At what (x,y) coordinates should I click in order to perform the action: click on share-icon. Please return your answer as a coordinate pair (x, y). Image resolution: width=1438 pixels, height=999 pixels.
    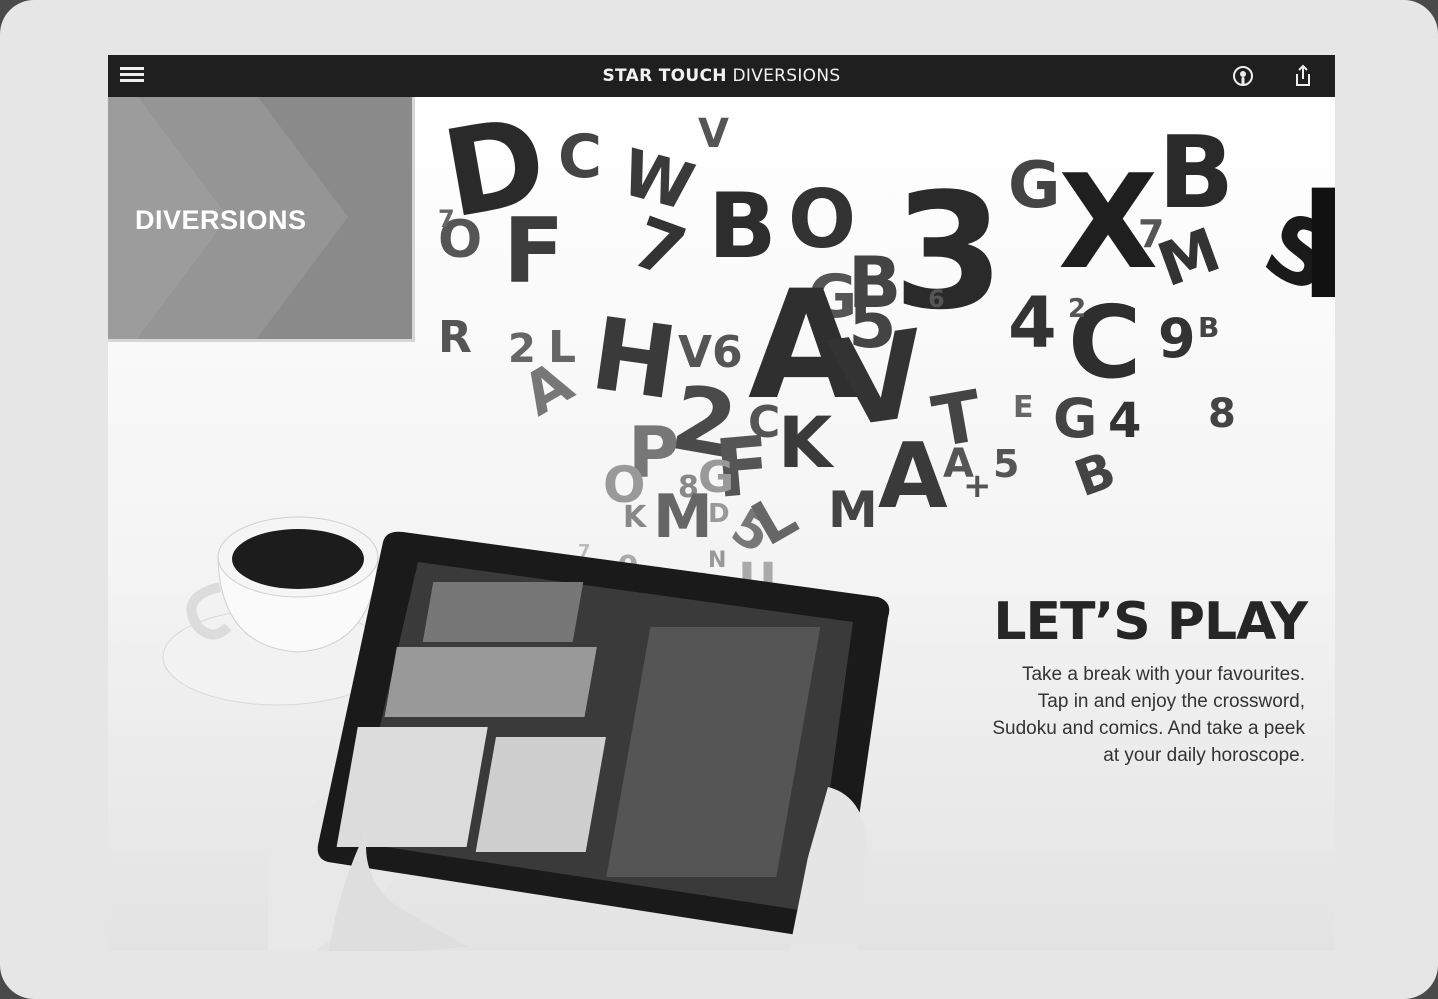
    Looking at the image, I should click on (1303, 76).